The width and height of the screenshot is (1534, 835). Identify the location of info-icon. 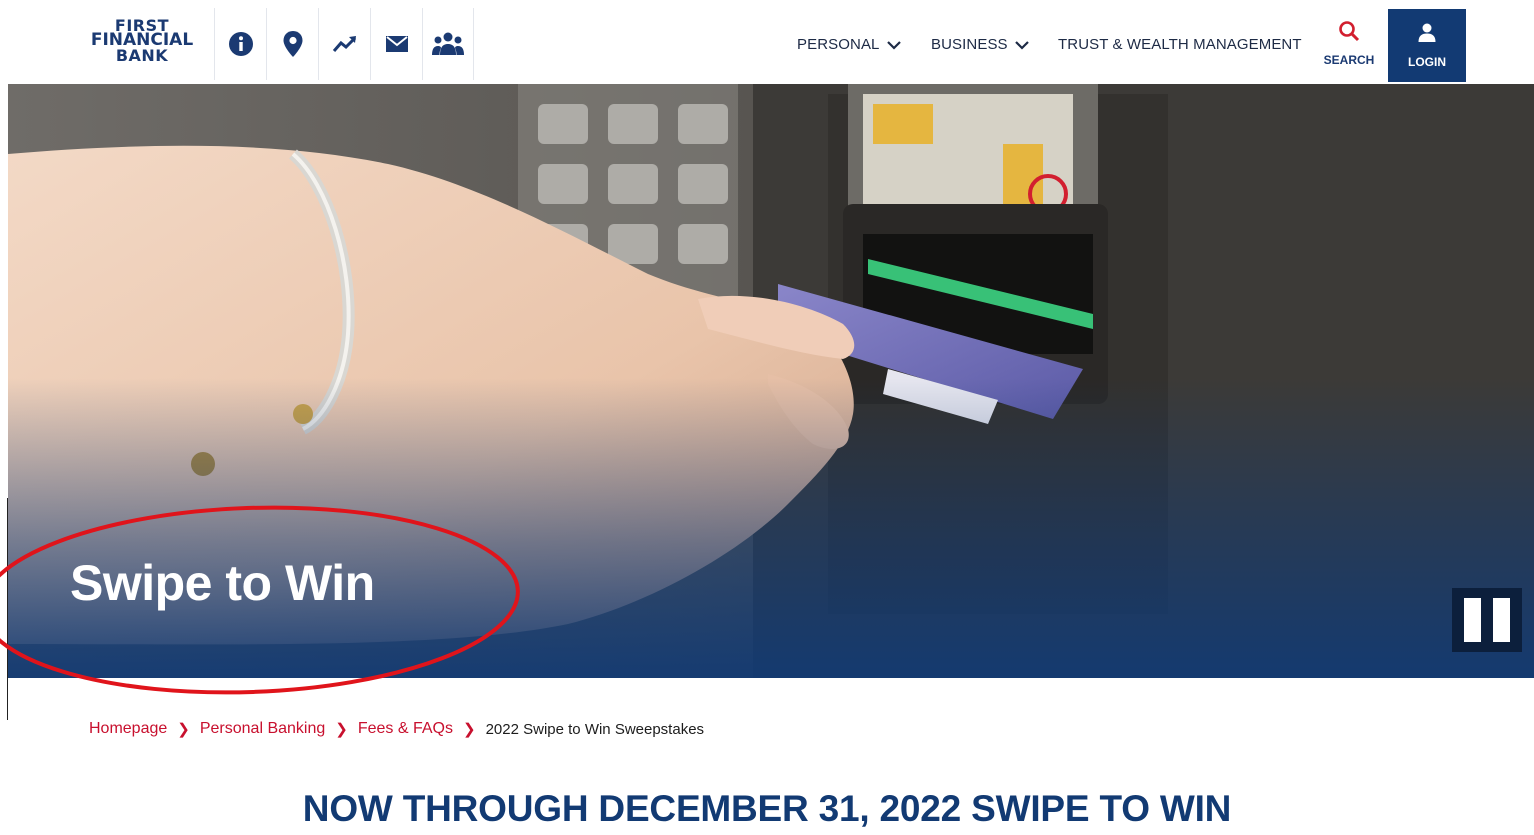
(240, 44).